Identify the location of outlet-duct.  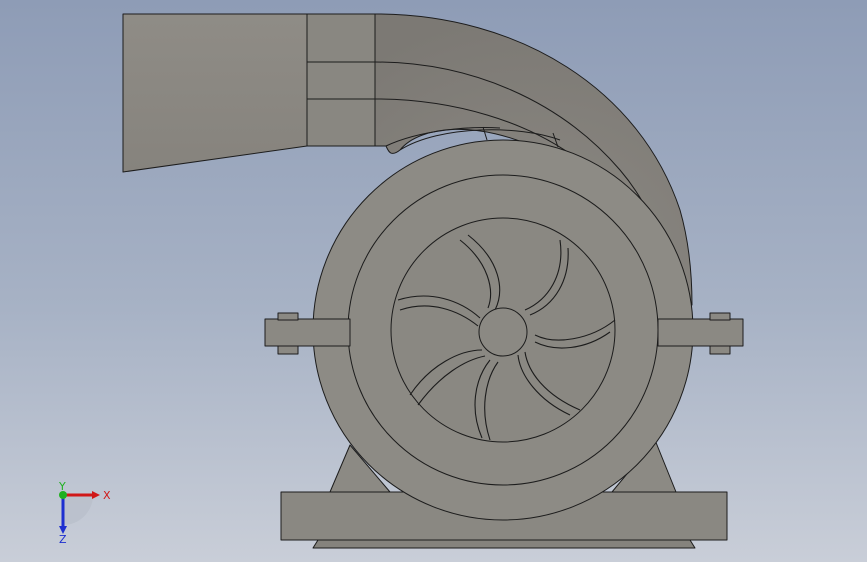
(215, 93).